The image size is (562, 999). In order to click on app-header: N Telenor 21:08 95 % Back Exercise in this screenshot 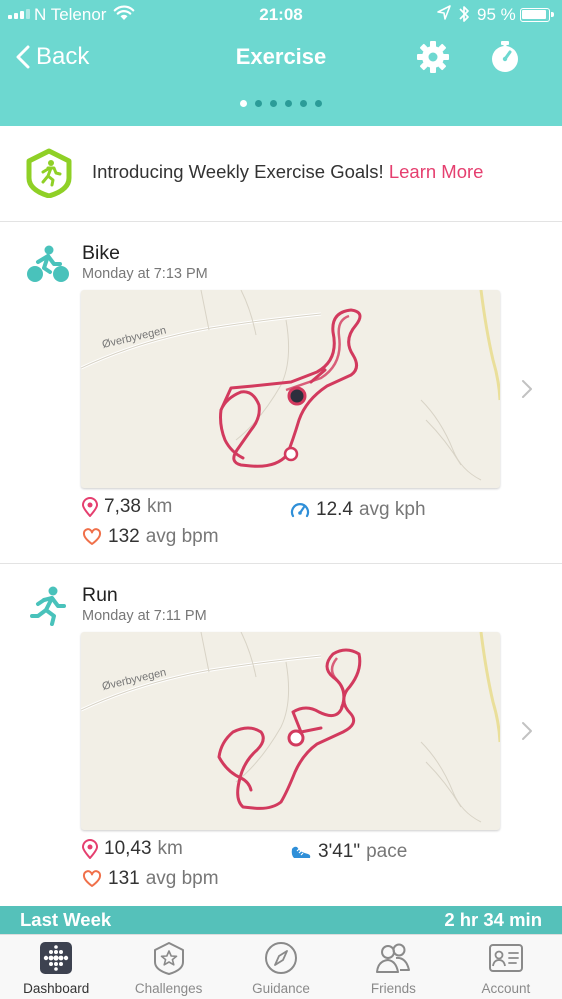, I will do `click(281, 63)`.